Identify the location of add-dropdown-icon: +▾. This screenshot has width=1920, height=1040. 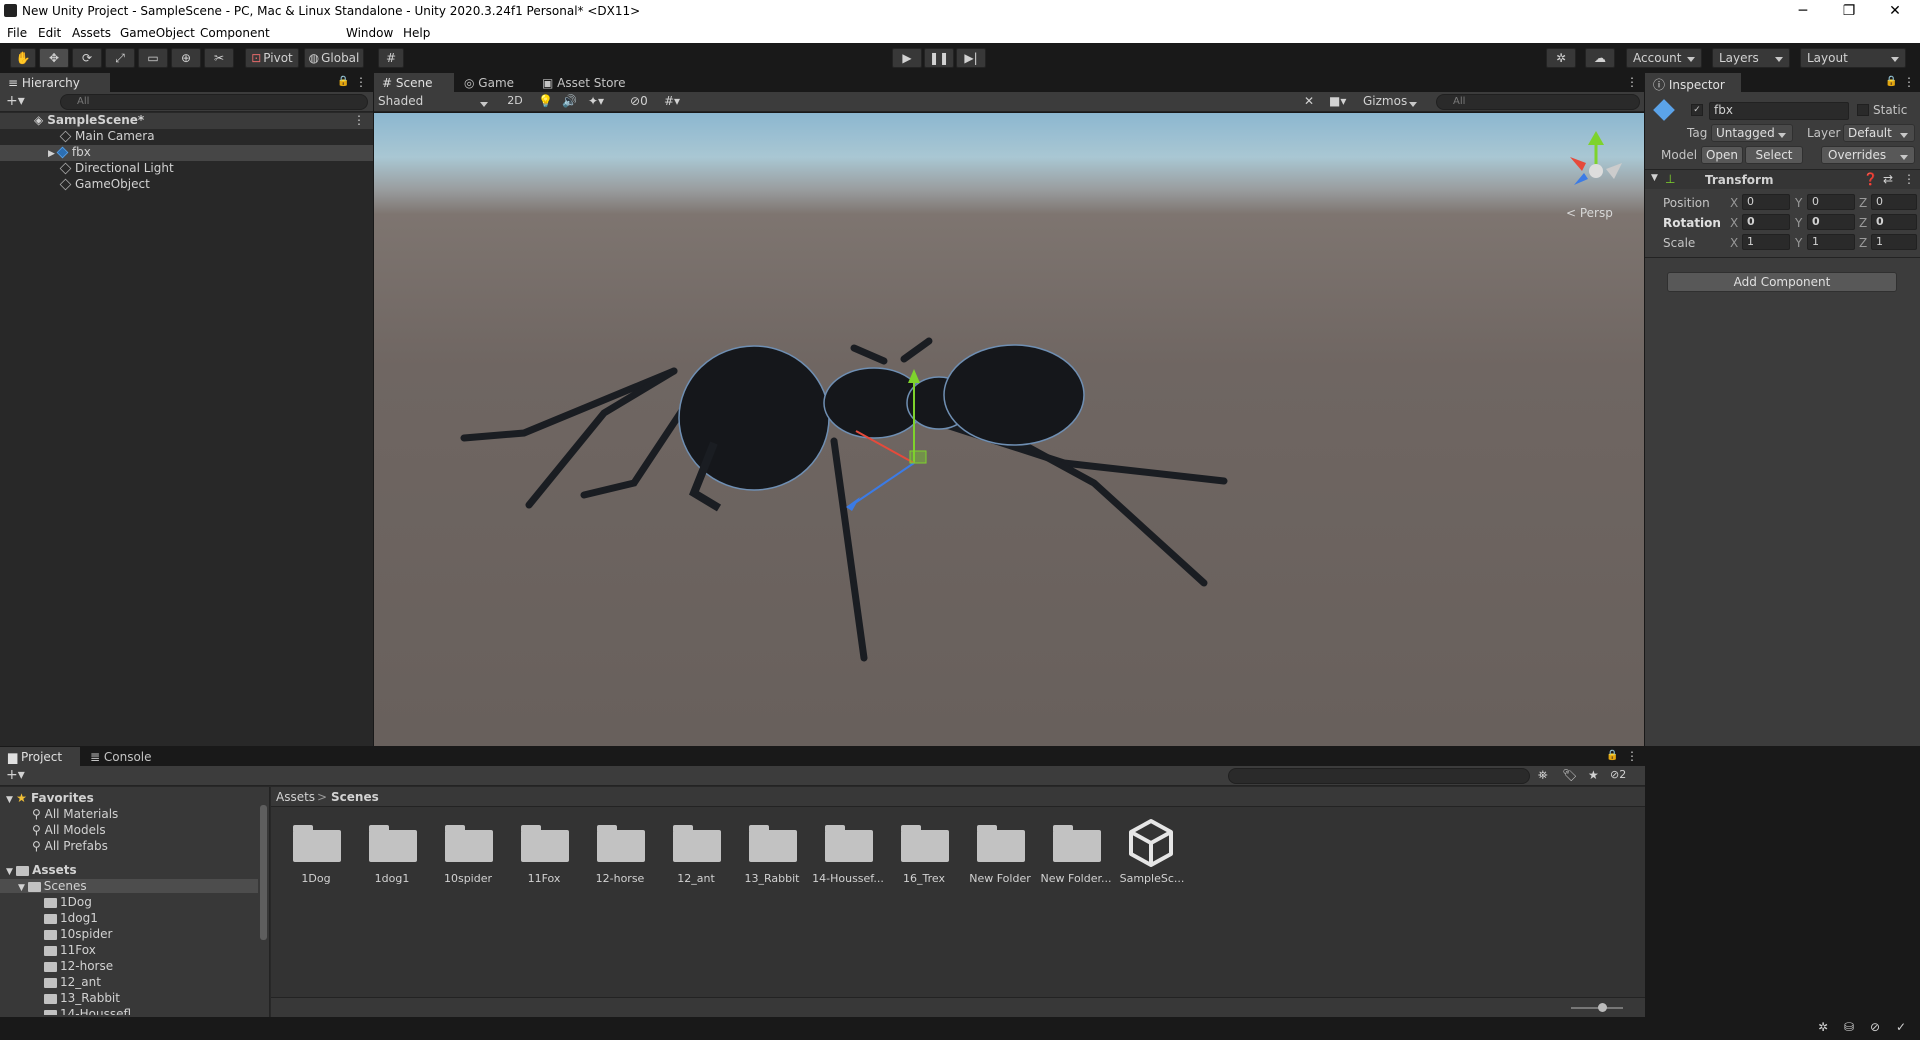
(15, 775).